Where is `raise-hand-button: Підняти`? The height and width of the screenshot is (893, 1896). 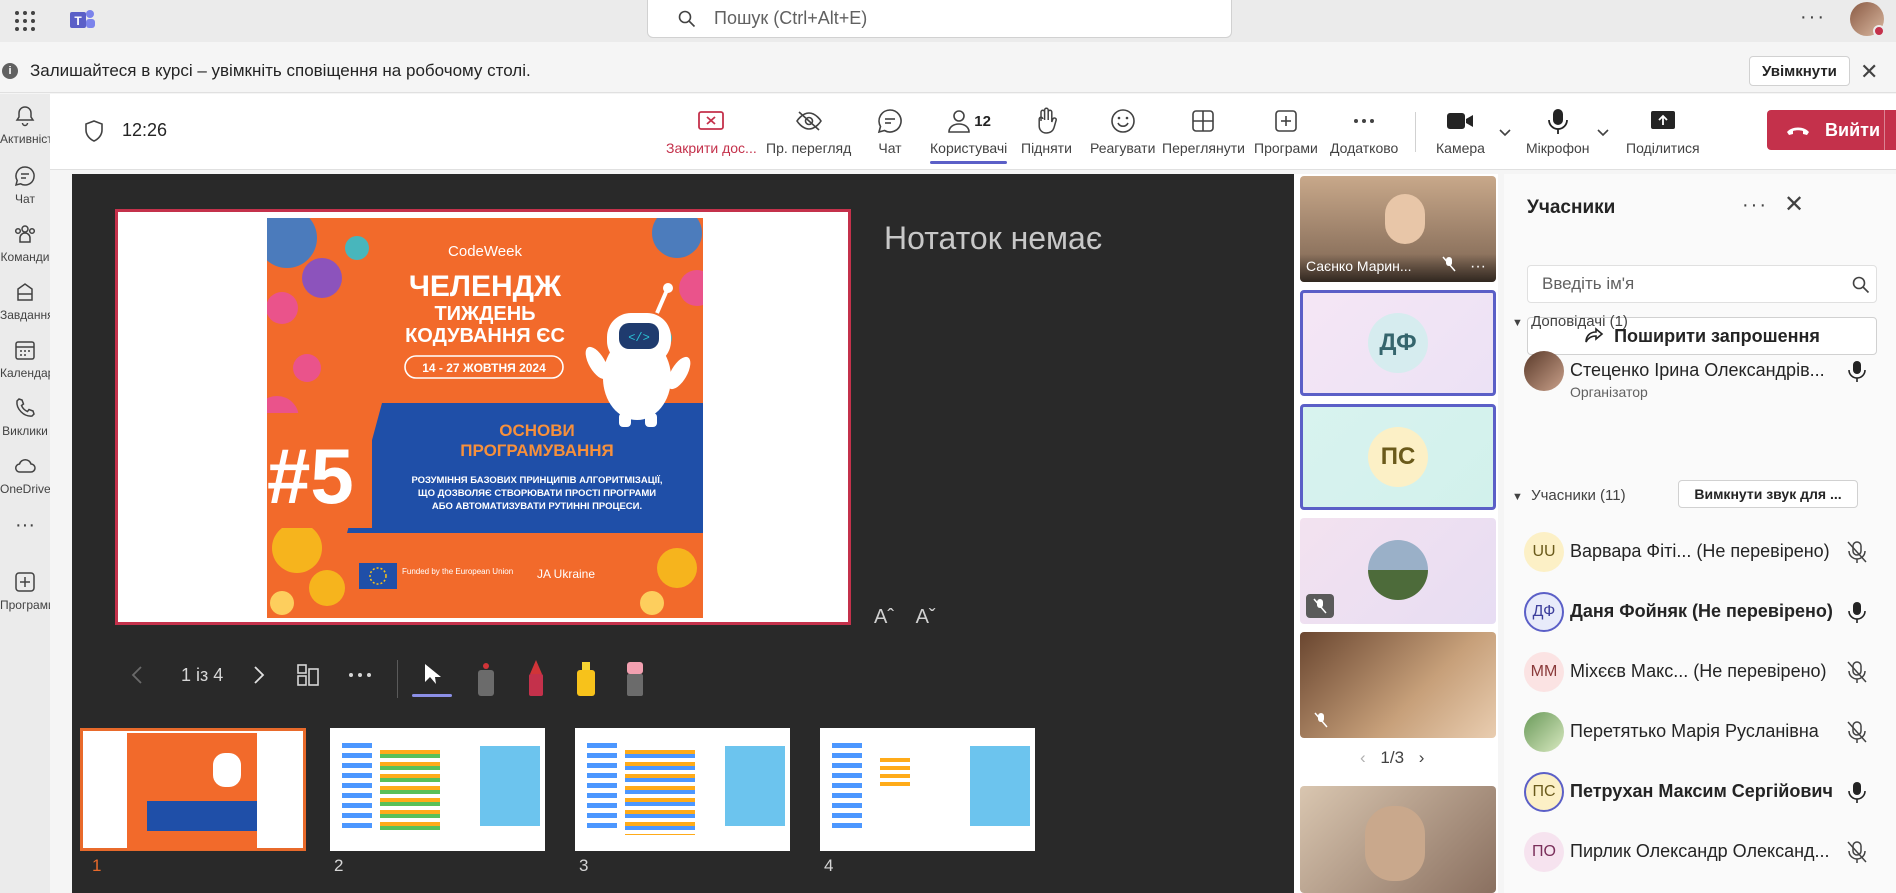 raise-hand-button: Підняти is located at coordinates (1046, 131).